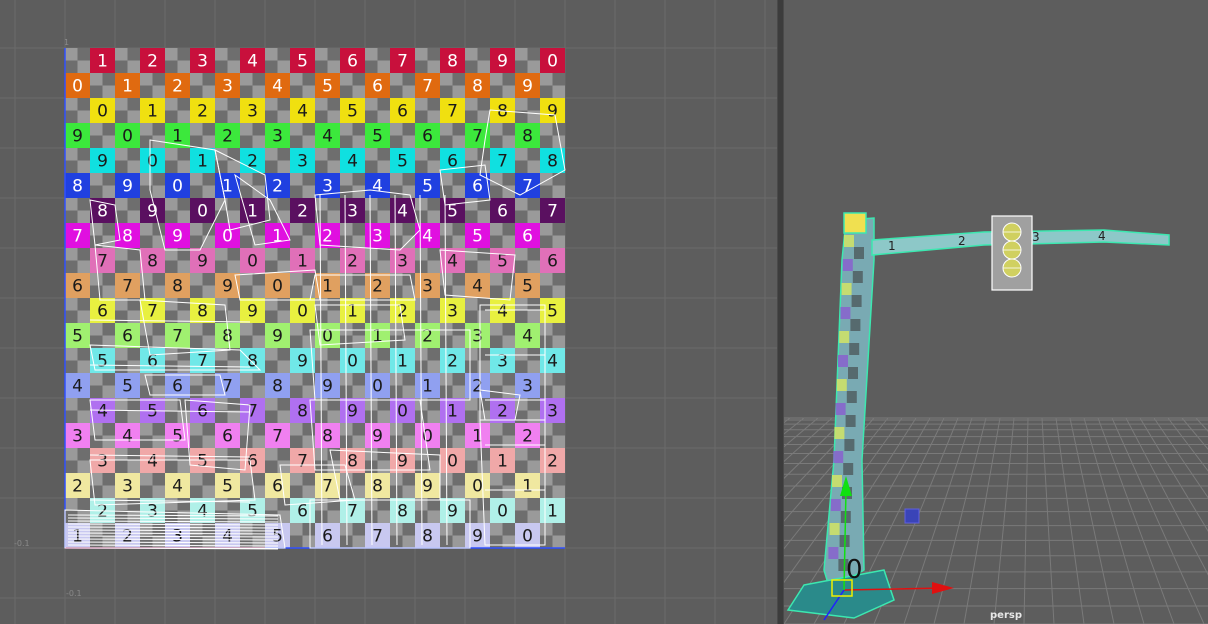 This screenshot has width=1208, height=624. What do you see at coordinates (377, 137) in the screenshot?
I see `checker-number: 5` at bounding box center [377, 137].